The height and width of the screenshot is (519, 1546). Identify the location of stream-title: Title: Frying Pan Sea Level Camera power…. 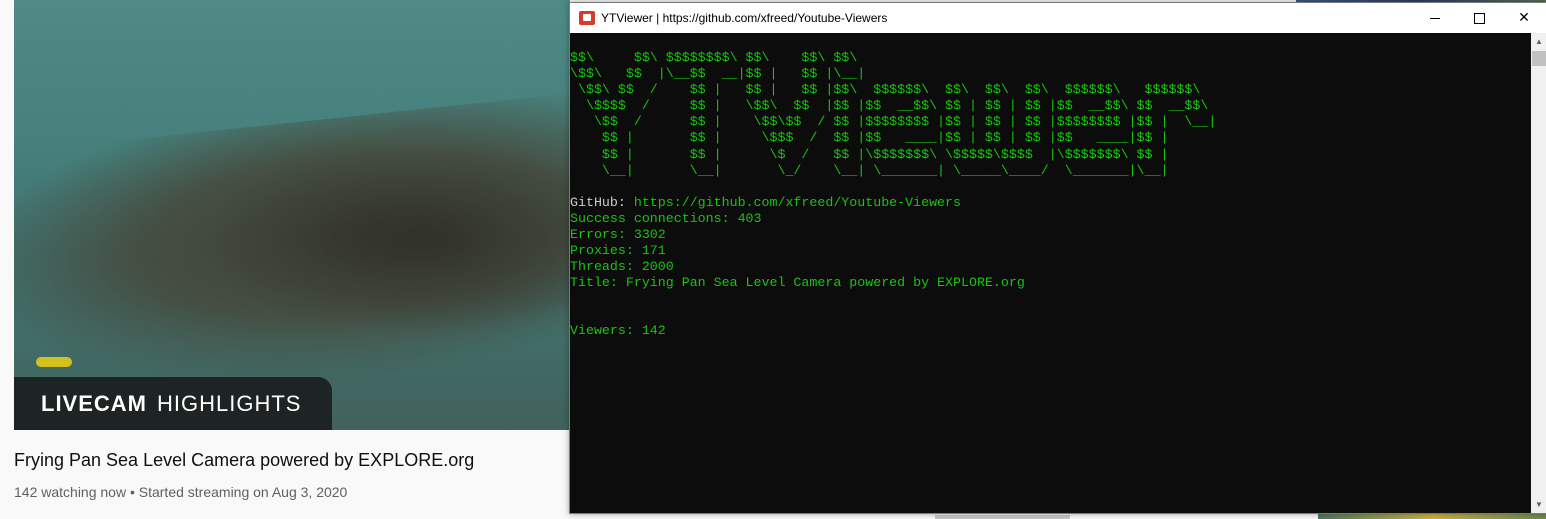
(797, 282).